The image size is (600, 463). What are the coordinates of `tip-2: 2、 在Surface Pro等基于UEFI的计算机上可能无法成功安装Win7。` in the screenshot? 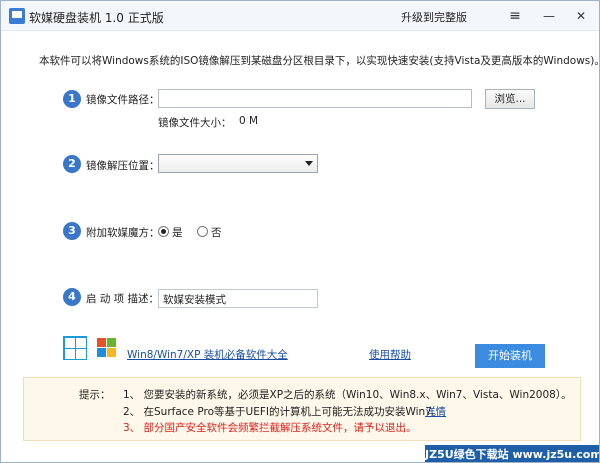 It's located at (283, 412).